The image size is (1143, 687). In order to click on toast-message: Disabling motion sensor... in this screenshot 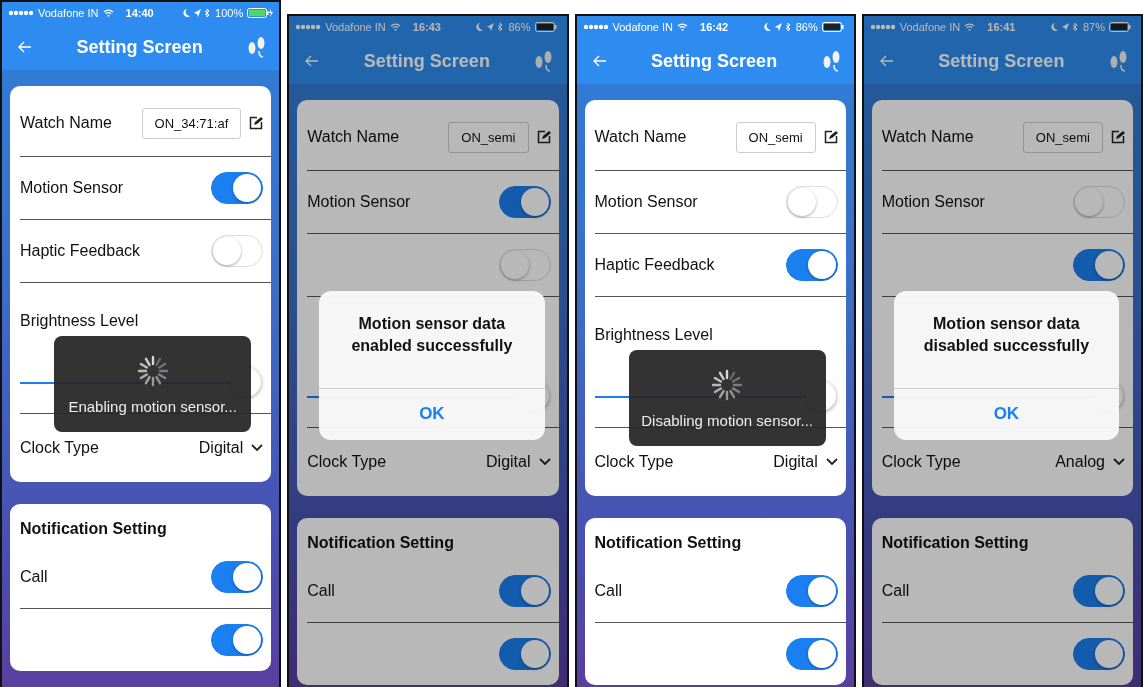, I will do `click(727, 420)`.